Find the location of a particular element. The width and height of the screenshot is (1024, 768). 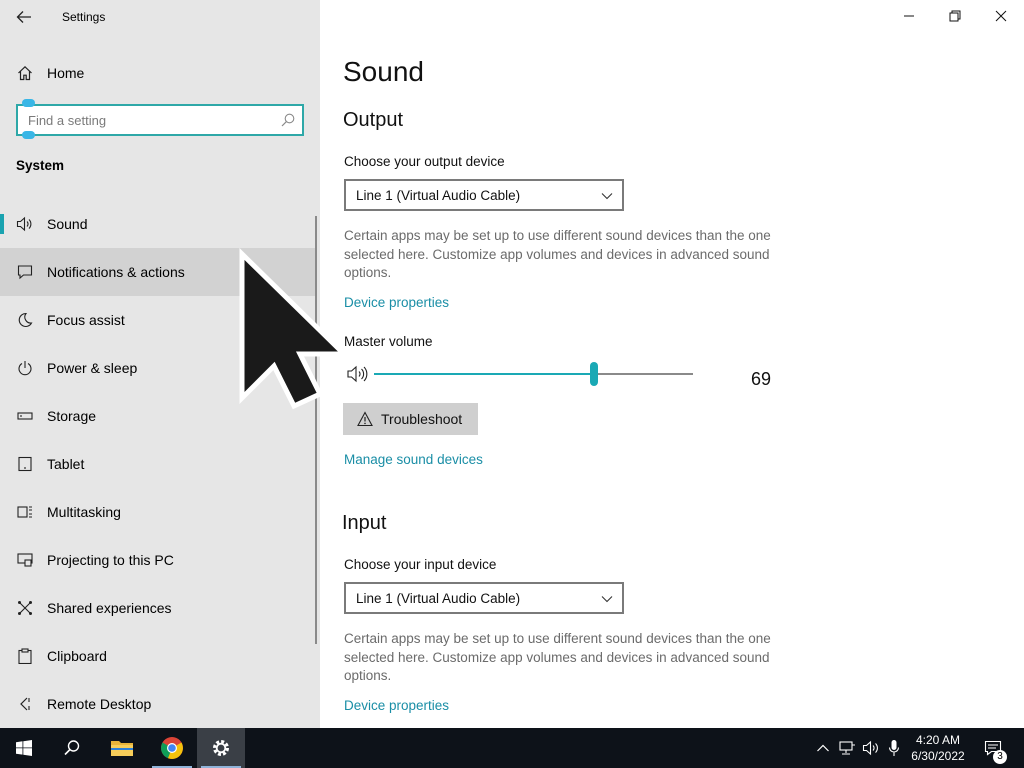

storage-icon is located at coordinates (25, 416).